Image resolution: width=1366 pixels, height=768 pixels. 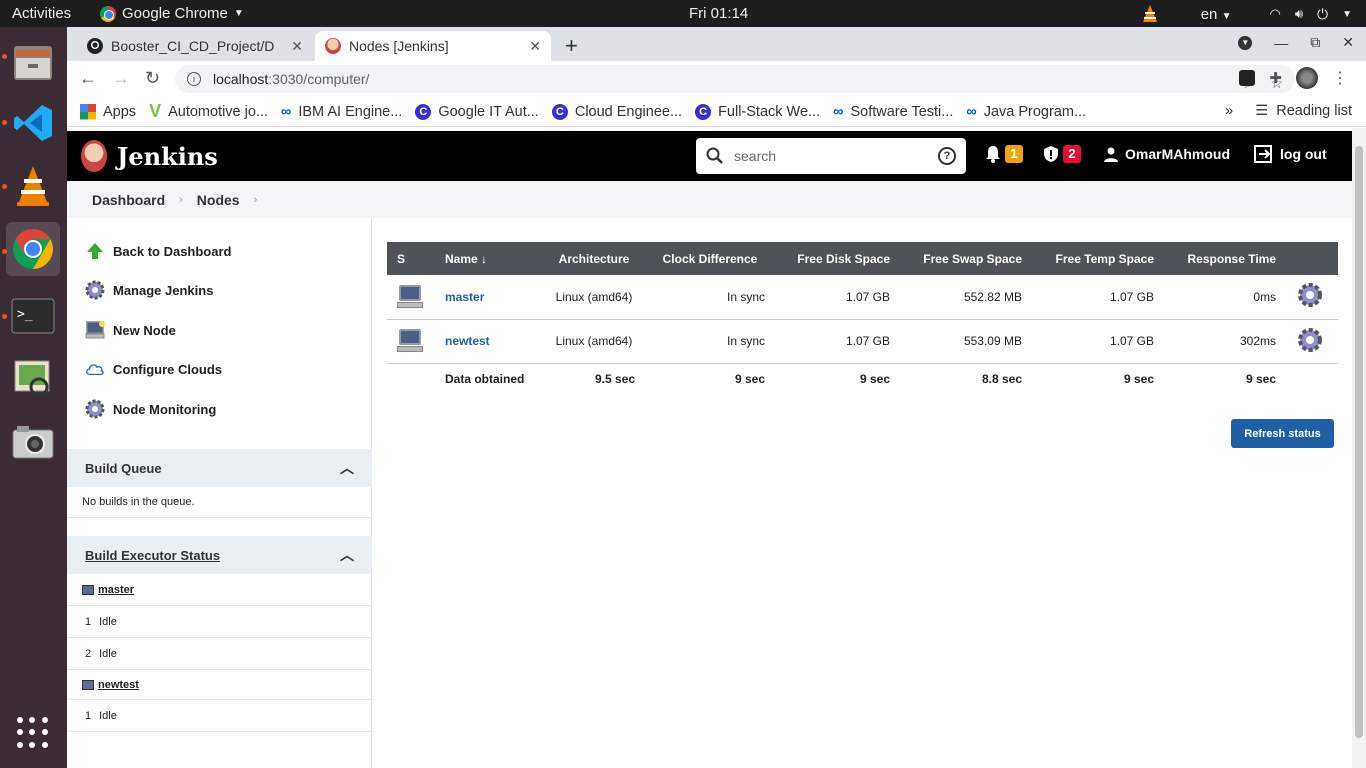 I want to click on task-configure-clouds: Configure Clouds, so click(x=153, y=369).